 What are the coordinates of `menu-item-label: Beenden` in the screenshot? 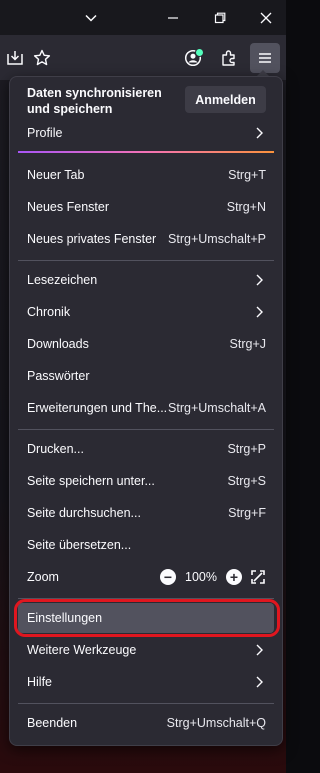 It's located at (52, 723).